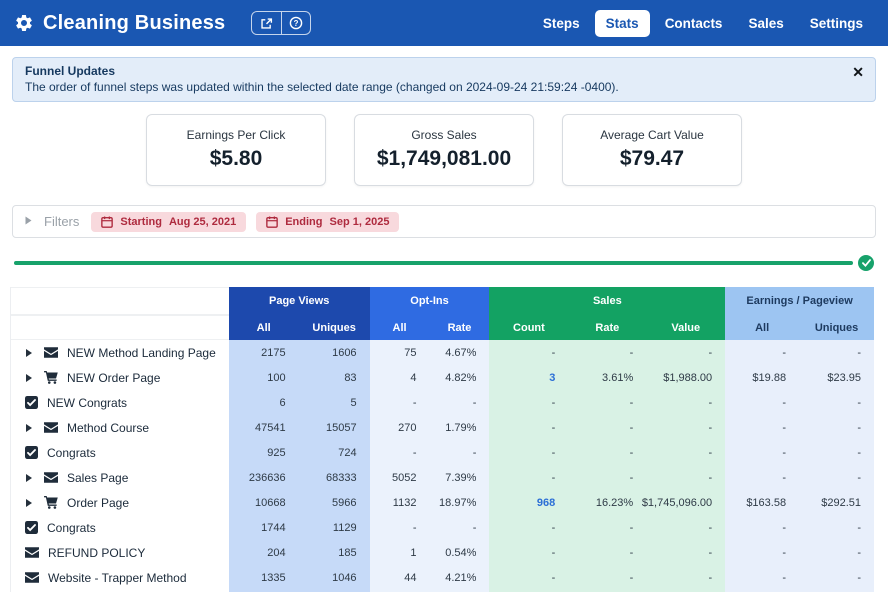 The image size is (888, 592). Describe the element at coordinates (266, 23) in the screenshot. I see `external-link-icon` at that location.